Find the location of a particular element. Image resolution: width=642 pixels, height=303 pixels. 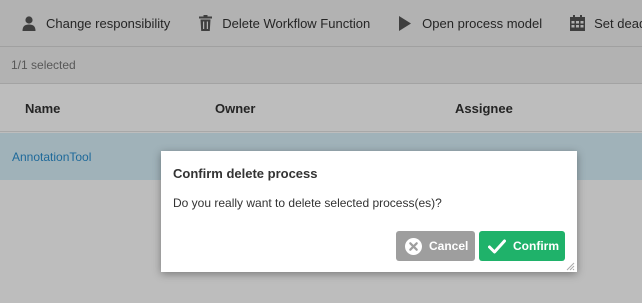

confirm-label: Confirm is located at coordinates (536, 246).